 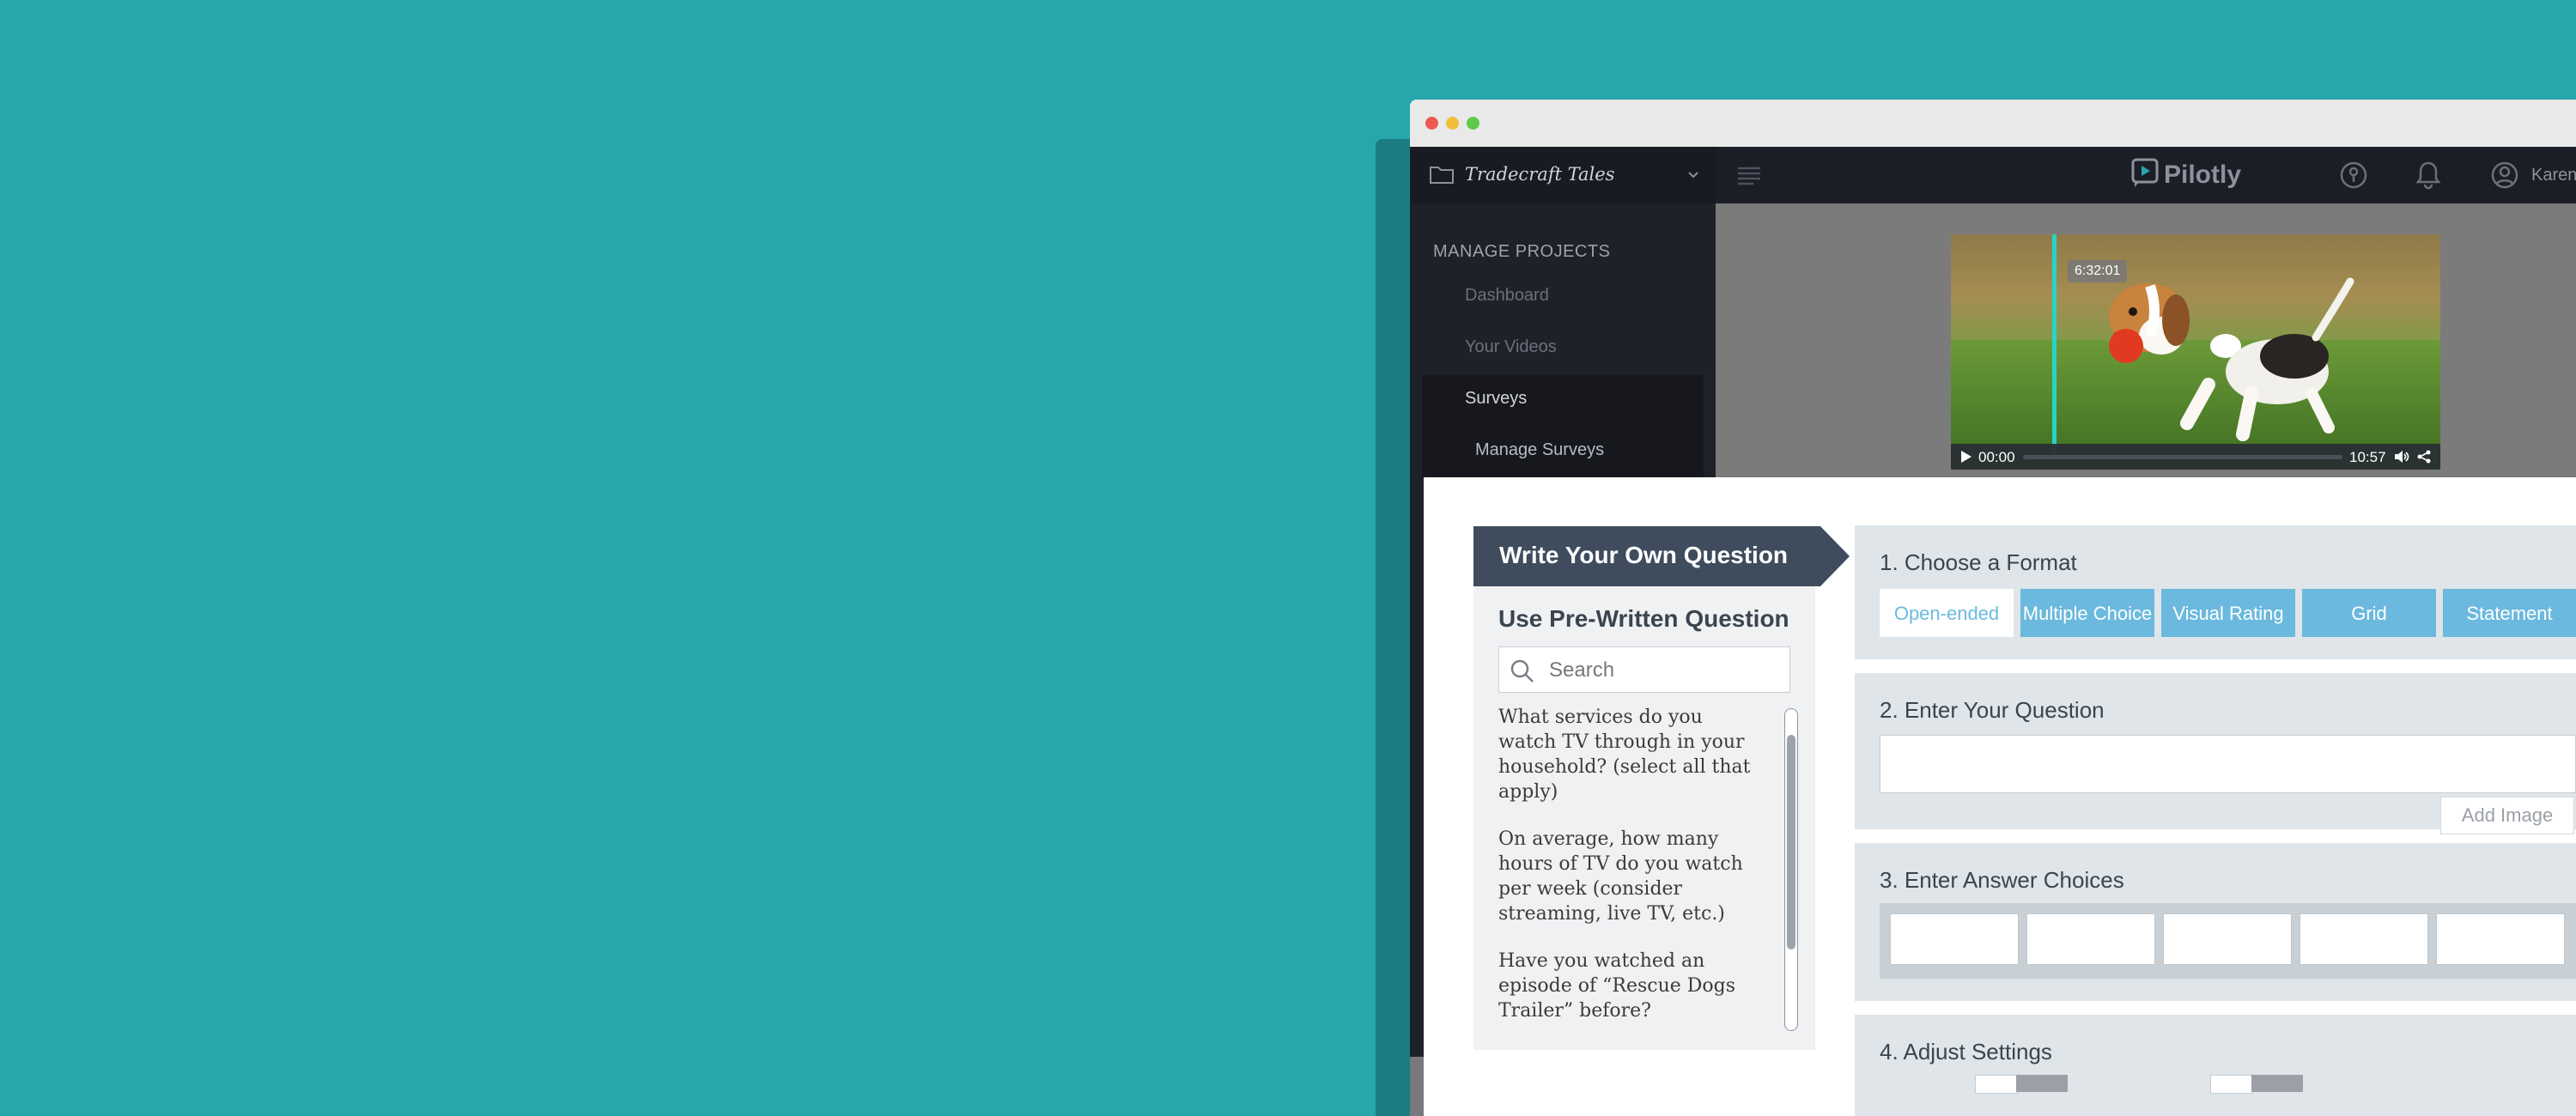 What do you see at coordinates (2368, 457) in the screenshot?
I see `duration: 10:57` at bounding box center [2368, 457].